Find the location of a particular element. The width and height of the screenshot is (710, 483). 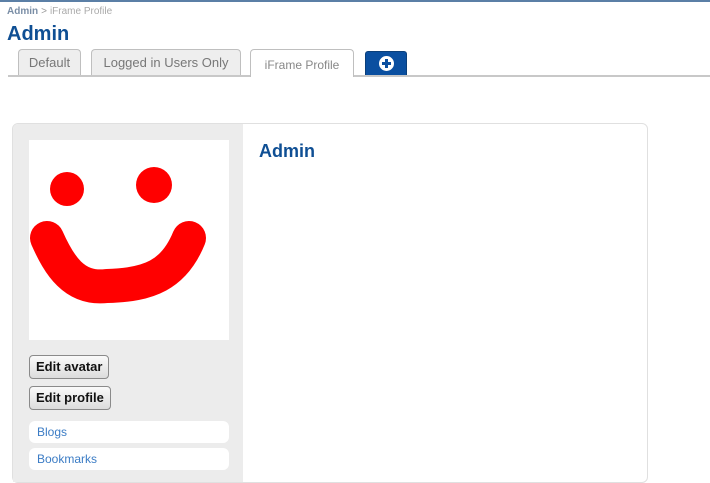

breadcrumb: Admin > iFrame Profile is located at coordinates (59, 11).